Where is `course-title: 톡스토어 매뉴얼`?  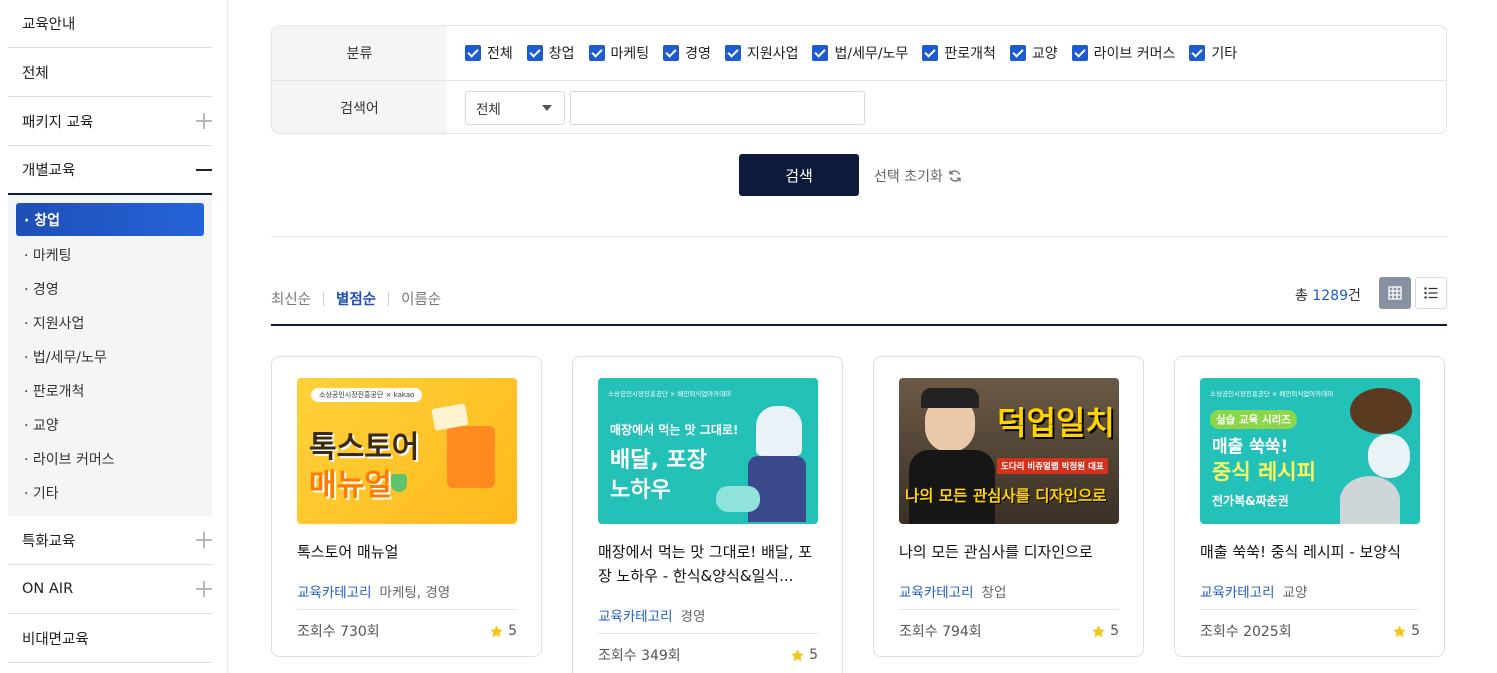
course-title: 톡스토어 매뉴얼 is located at coordinates (348, 552).